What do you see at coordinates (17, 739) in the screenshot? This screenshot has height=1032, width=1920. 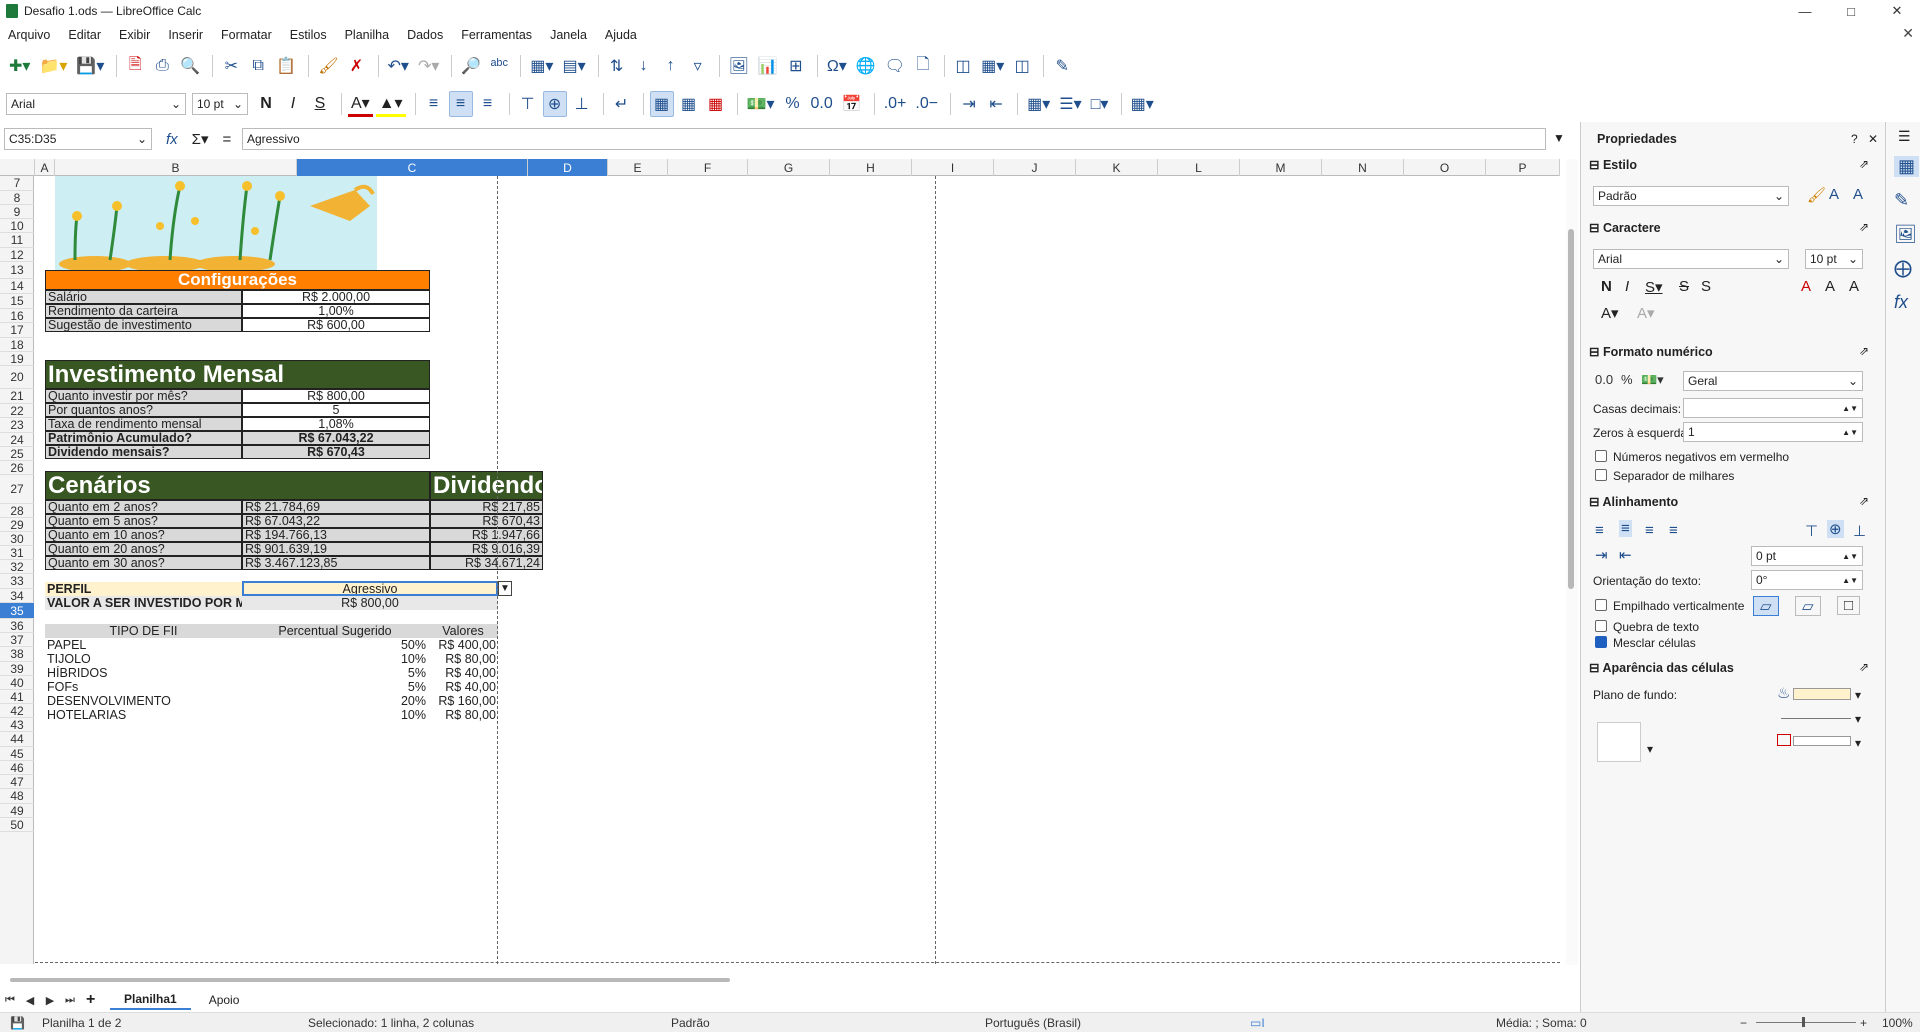 I see `row-header: 44` at bounding box center [17, 739].